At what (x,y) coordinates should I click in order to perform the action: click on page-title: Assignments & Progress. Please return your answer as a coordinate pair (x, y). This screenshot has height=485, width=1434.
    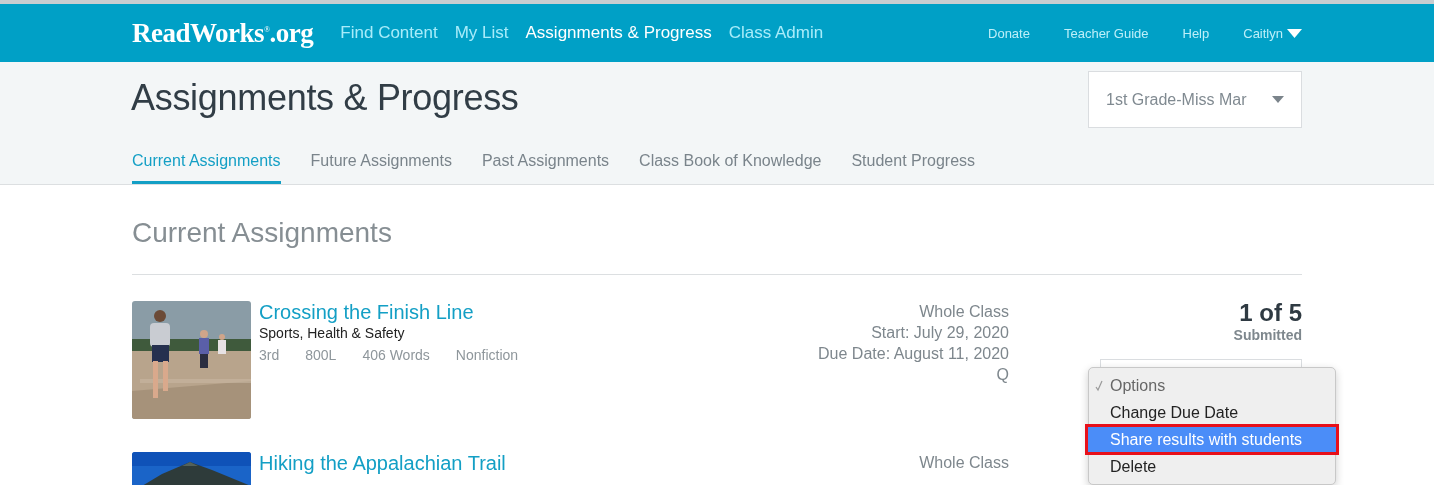
    Looking at the image, I should click on (325, 98).